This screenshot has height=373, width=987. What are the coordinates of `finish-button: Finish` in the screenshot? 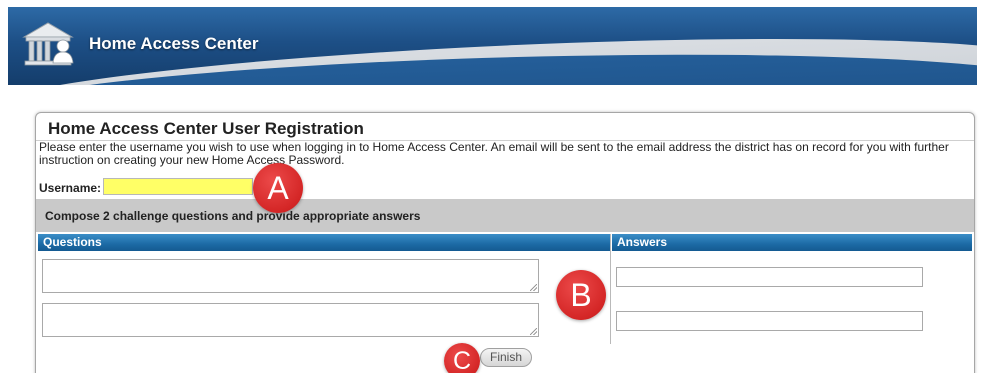 It's located at (506, 357).